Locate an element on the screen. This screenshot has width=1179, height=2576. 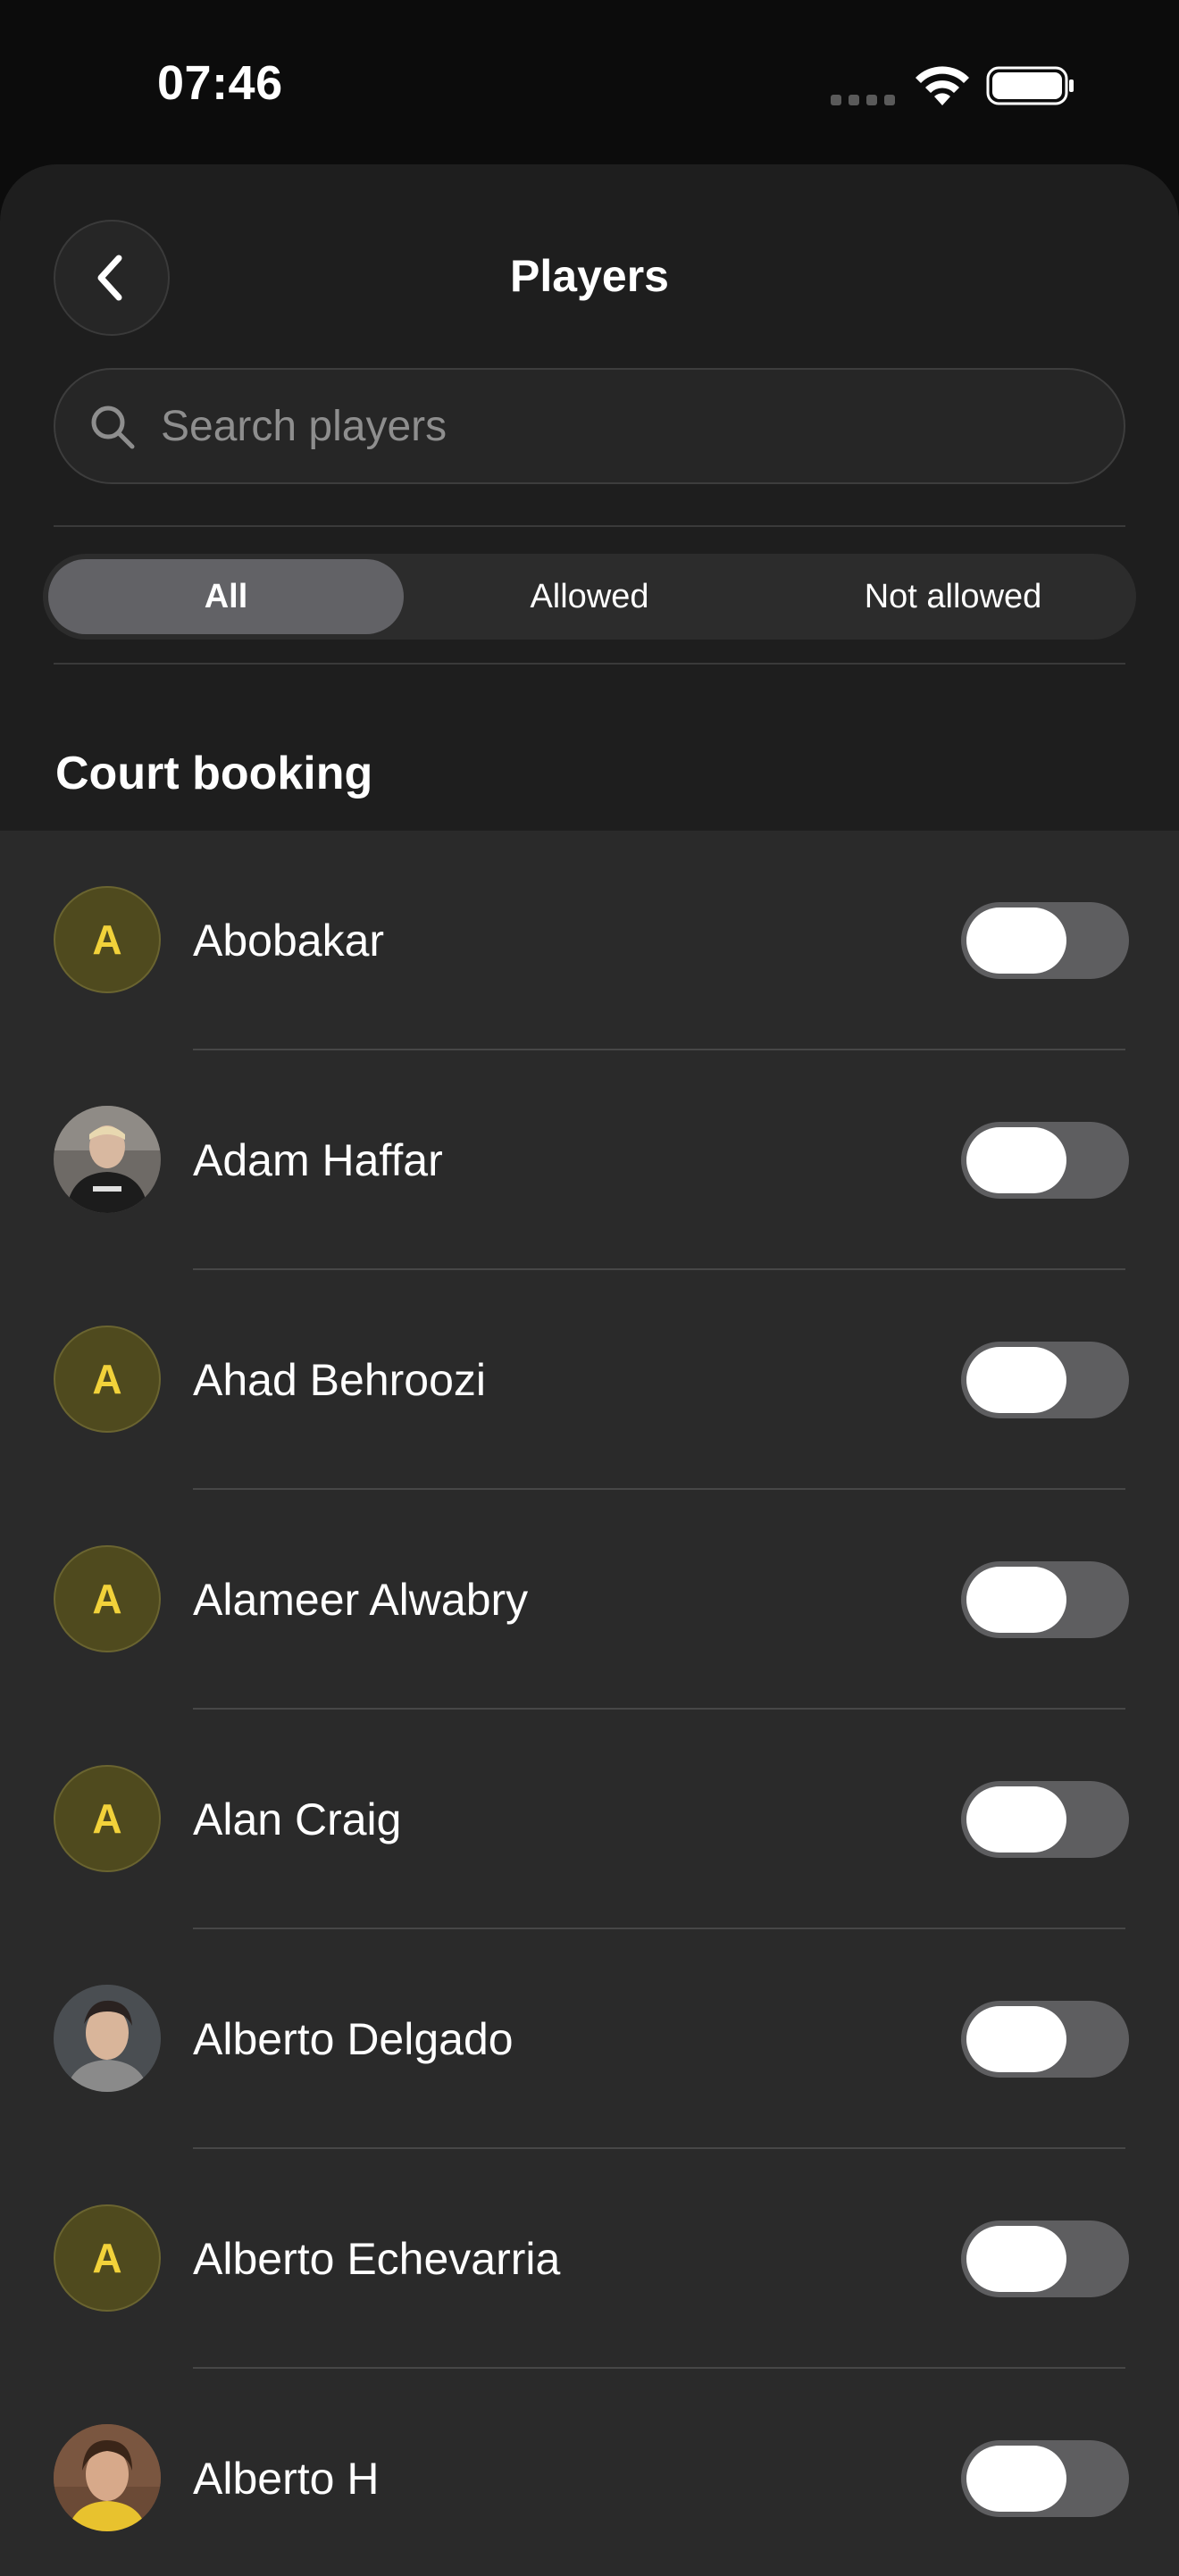
status-bar: 07:46 is located at coordinates (589, 80).